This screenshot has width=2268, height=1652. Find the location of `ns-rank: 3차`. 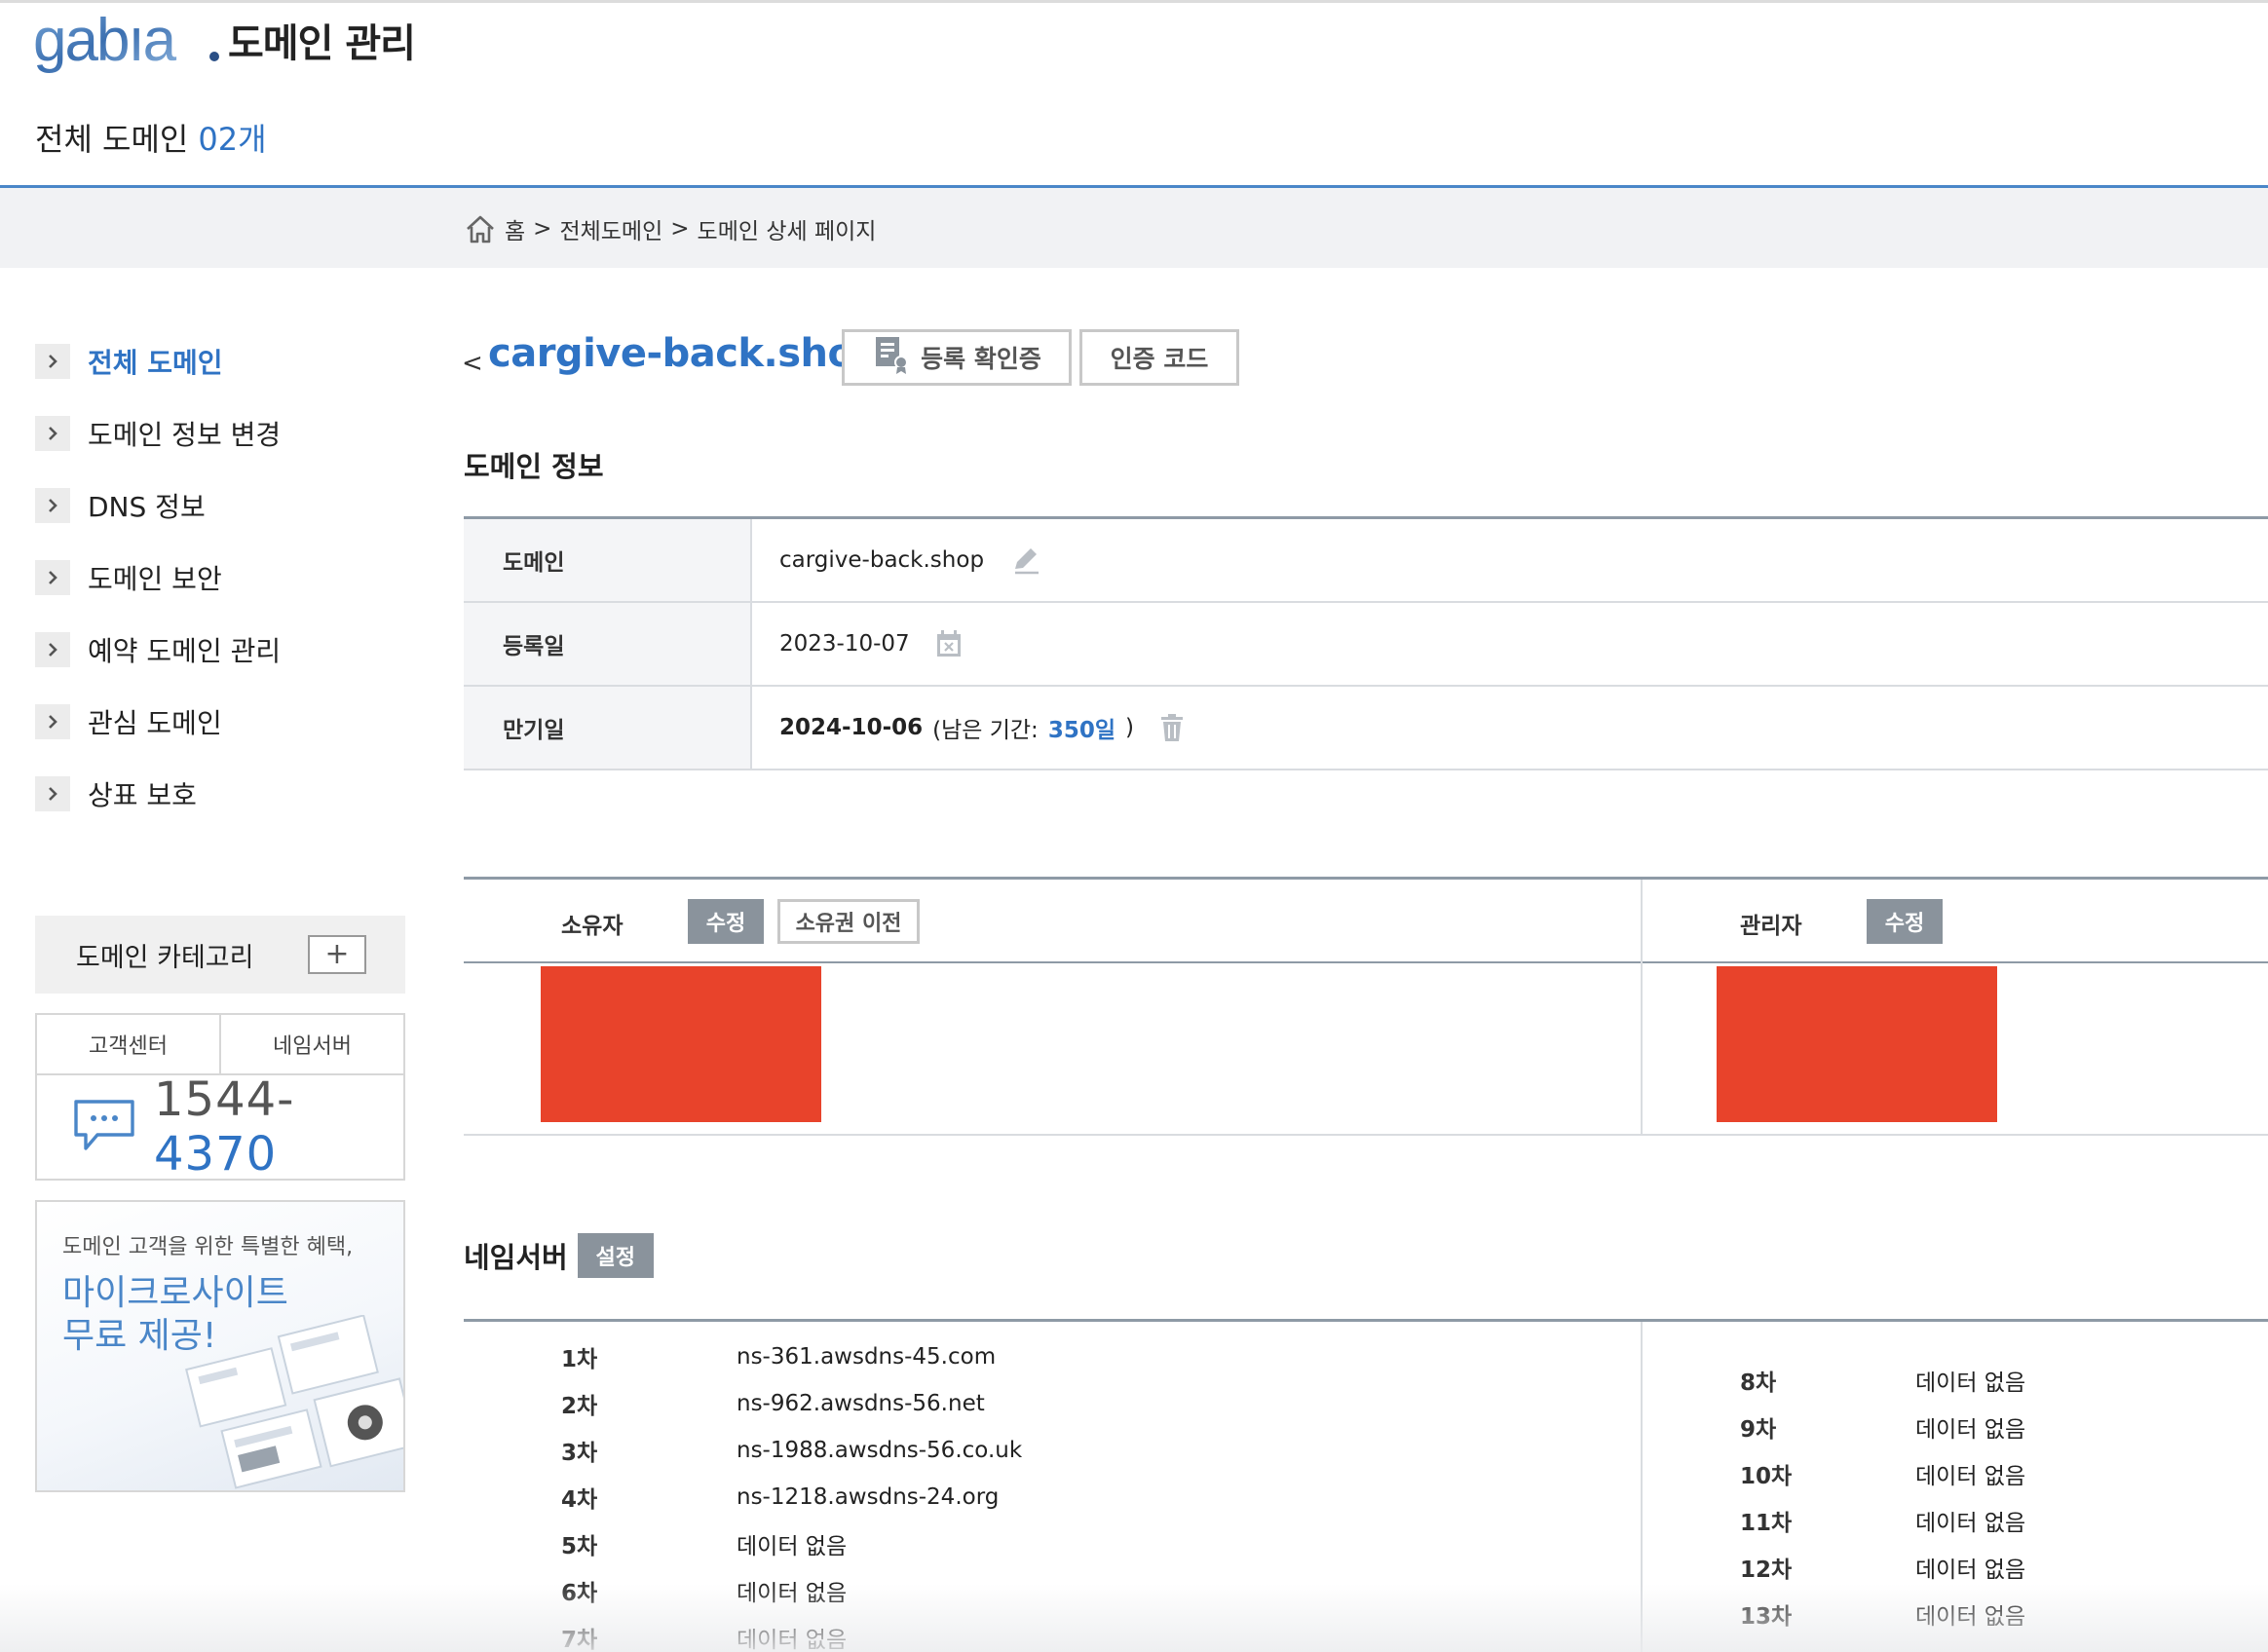

ns-rank: 3차 is located at coordinates (580, 1453).